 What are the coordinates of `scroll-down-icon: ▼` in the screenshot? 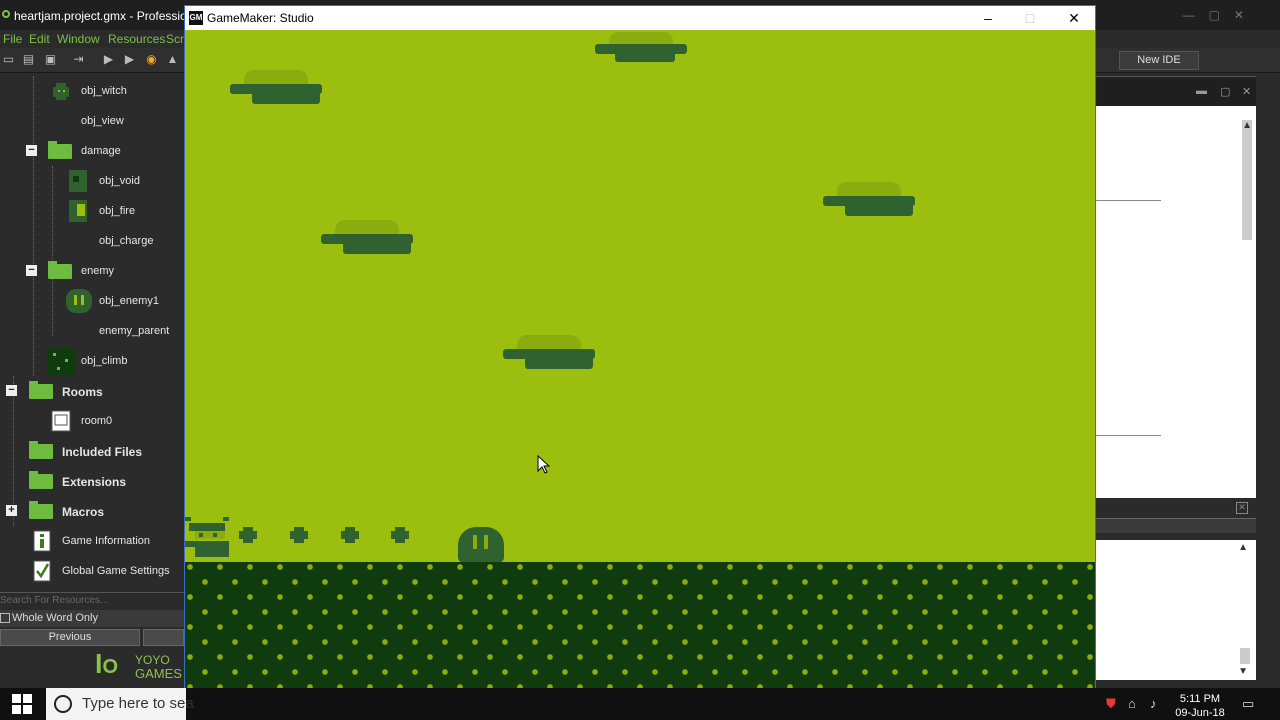 It's located at (1243, 671).